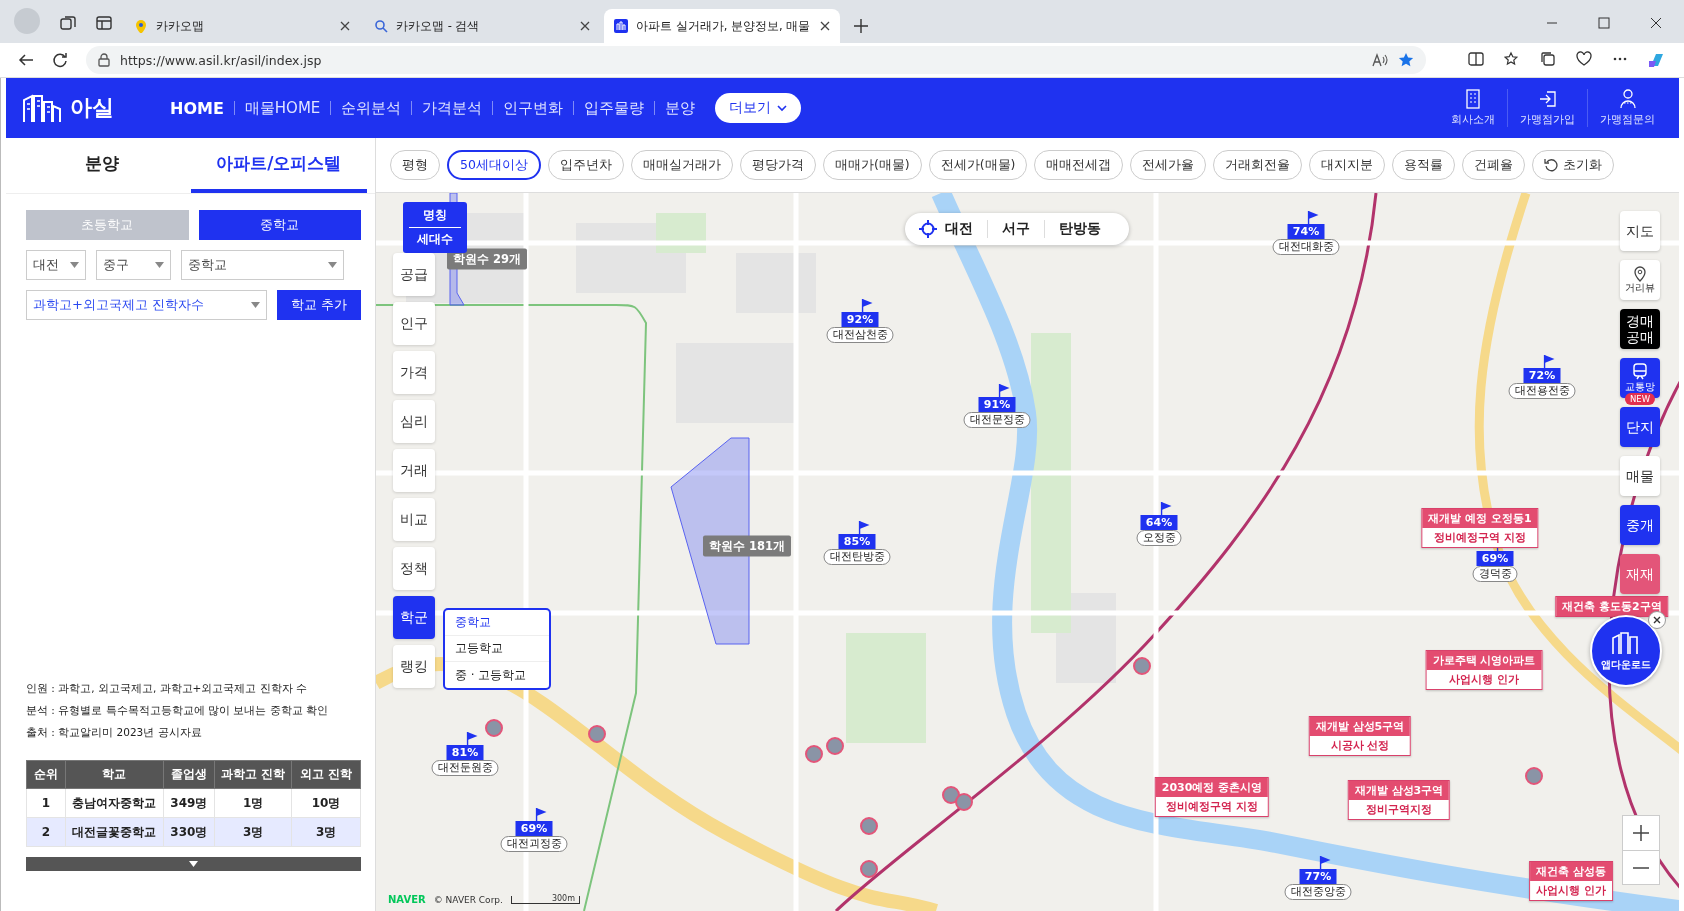 This screenshot has height=911, width=1684. I want to click on new-tab-icon, so click(861, 26).